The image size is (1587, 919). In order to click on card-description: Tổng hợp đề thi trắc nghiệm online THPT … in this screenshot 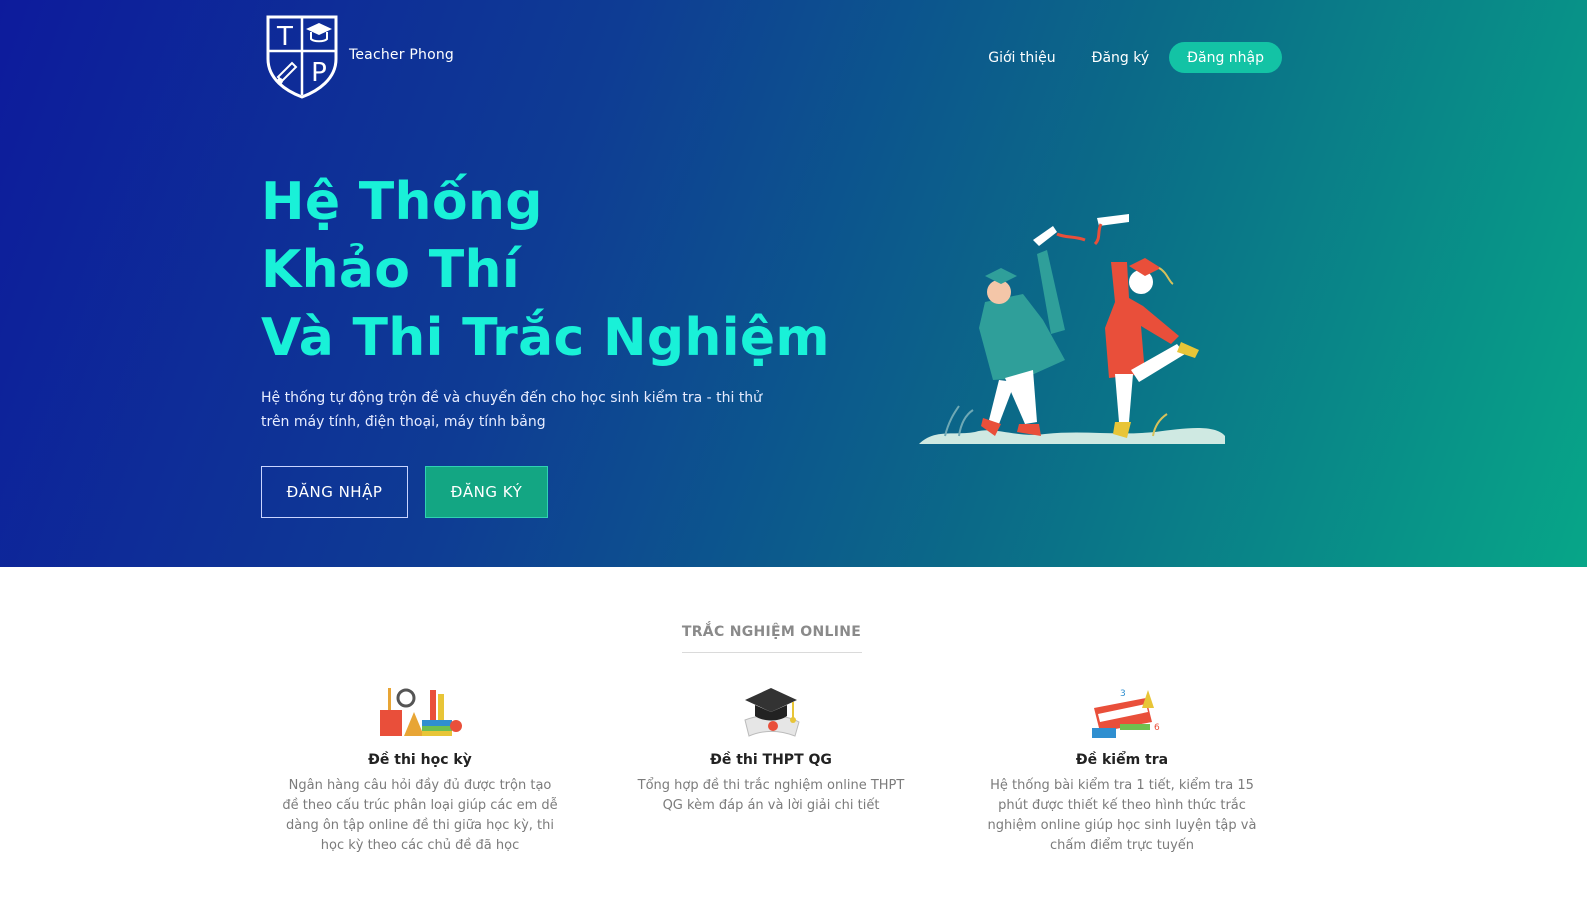, I will do `click(771, 795)`.